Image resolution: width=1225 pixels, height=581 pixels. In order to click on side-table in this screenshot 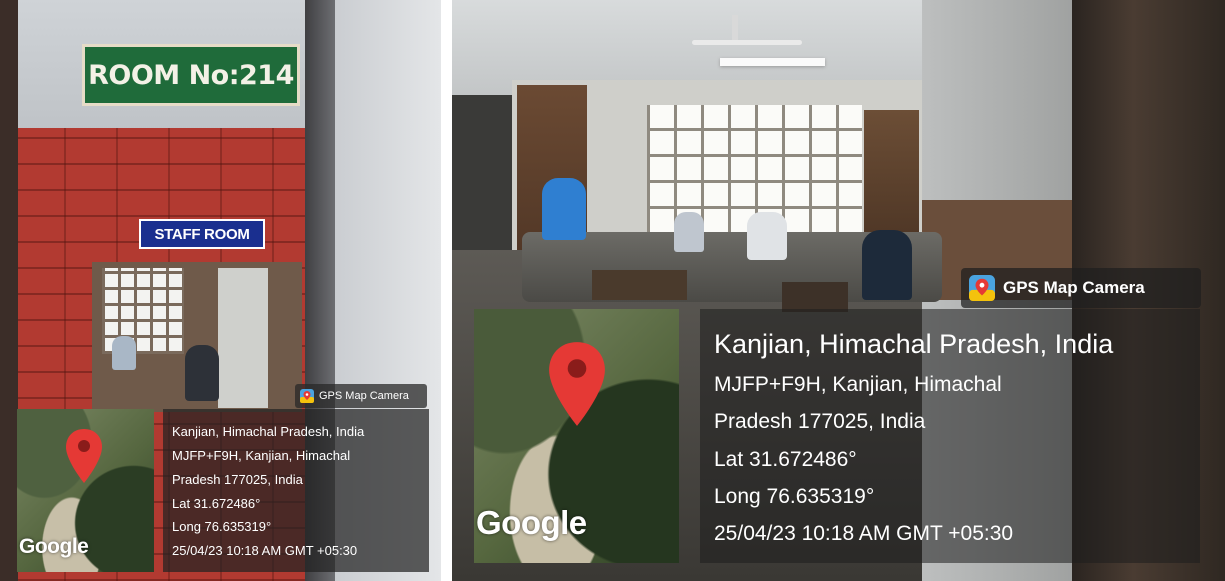, I will do `click(815, 297)`.